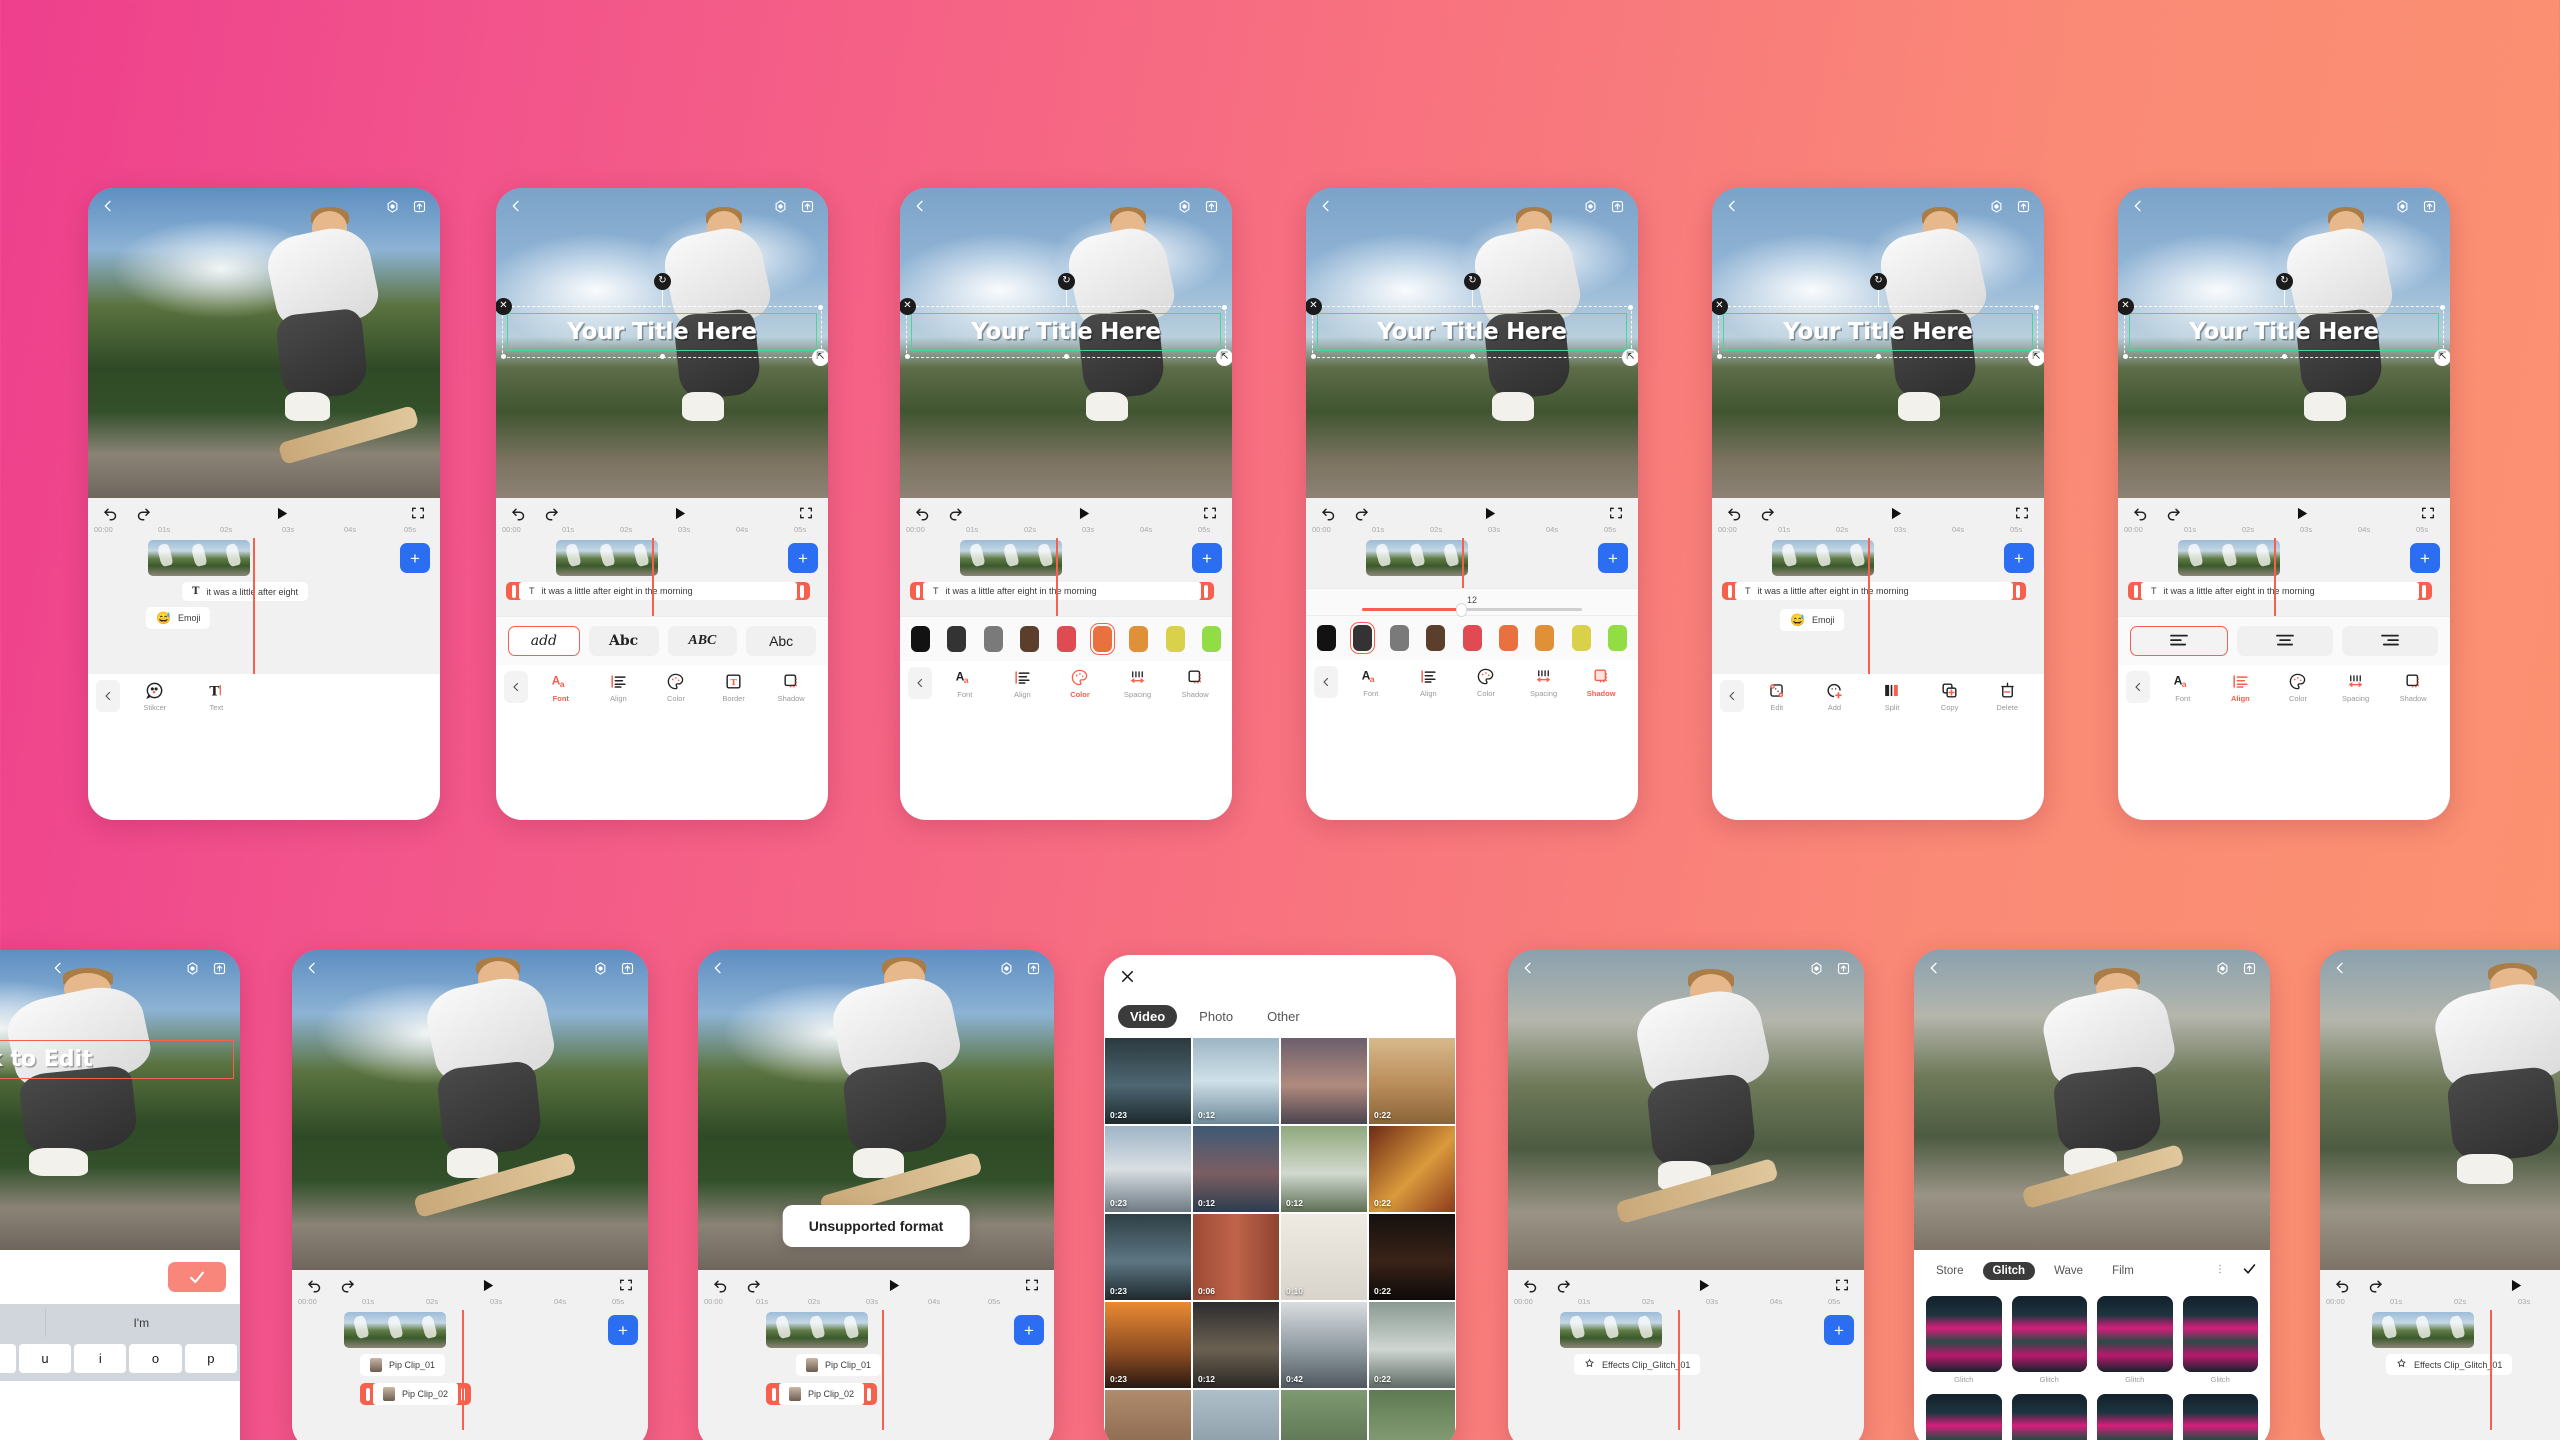 Image resolution: width=2560 pixels, height=1440 pixels. What do you see at coordinates (8, 1358) in the screenshot?
I see `keyboard-key: y` at bounding box center [8, 1358].